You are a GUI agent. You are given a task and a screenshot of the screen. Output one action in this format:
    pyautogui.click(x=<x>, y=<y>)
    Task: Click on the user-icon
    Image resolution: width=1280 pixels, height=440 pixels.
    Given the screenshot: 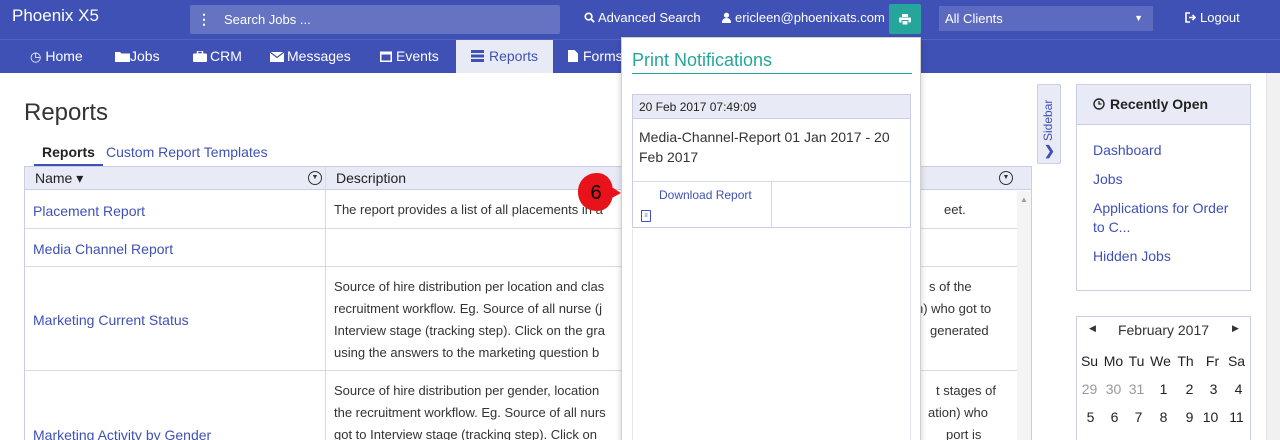 What is the action you would take?
    pyautogui.click(x=726, y=17)
    